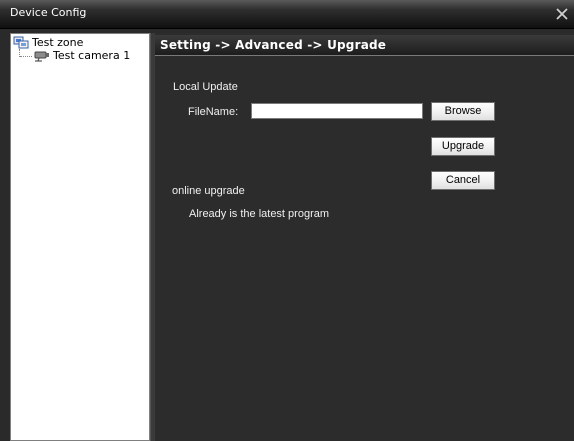 This screenshot has width=574, height=441. What do you see at coordinates (21, 42) in the screenshot?
I see `zone-icon` at bounding box center [21, 42].